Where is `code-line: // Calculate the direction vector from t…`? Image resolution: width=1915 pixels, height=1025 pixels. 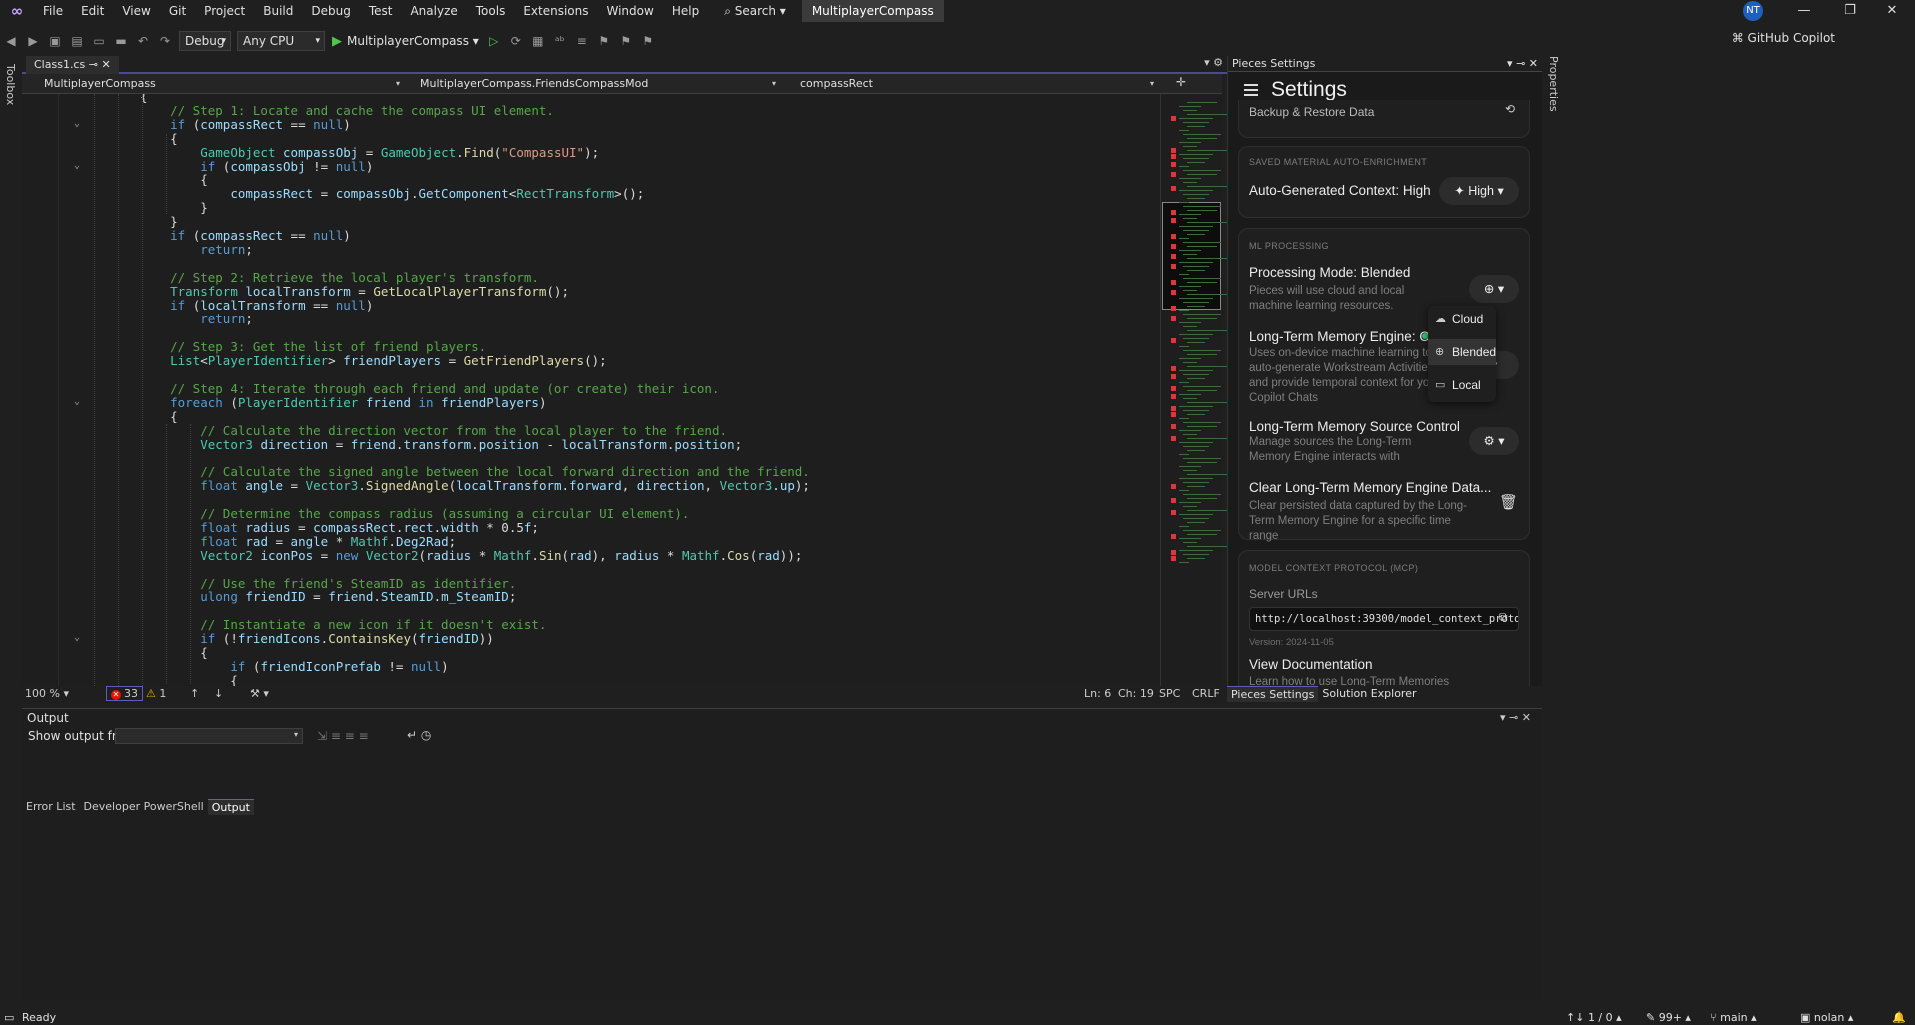
code-line: // Calculate the direction vector from t… is located at coordinates (433, 430).